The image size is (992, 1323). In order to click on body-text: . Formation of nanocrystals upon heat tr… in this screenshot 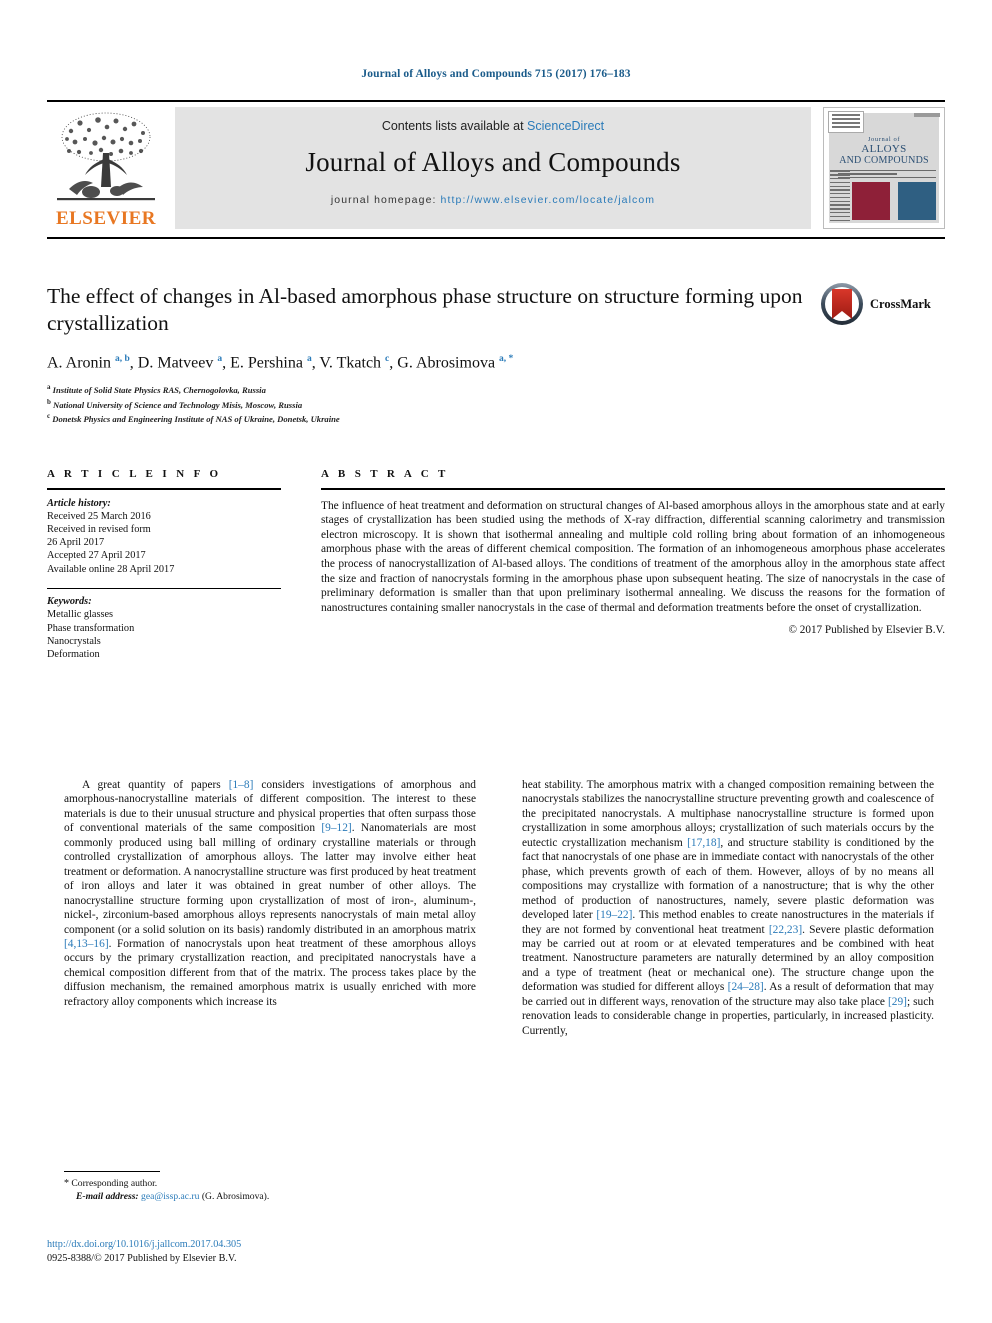, I will do `click(270, 972)`.